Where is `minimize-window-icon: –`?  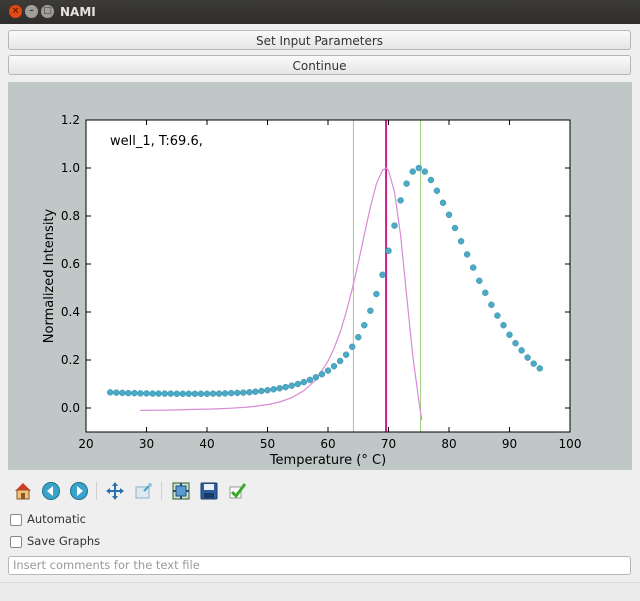
minimize-window-icon: – is located at coordinates (31, 11).